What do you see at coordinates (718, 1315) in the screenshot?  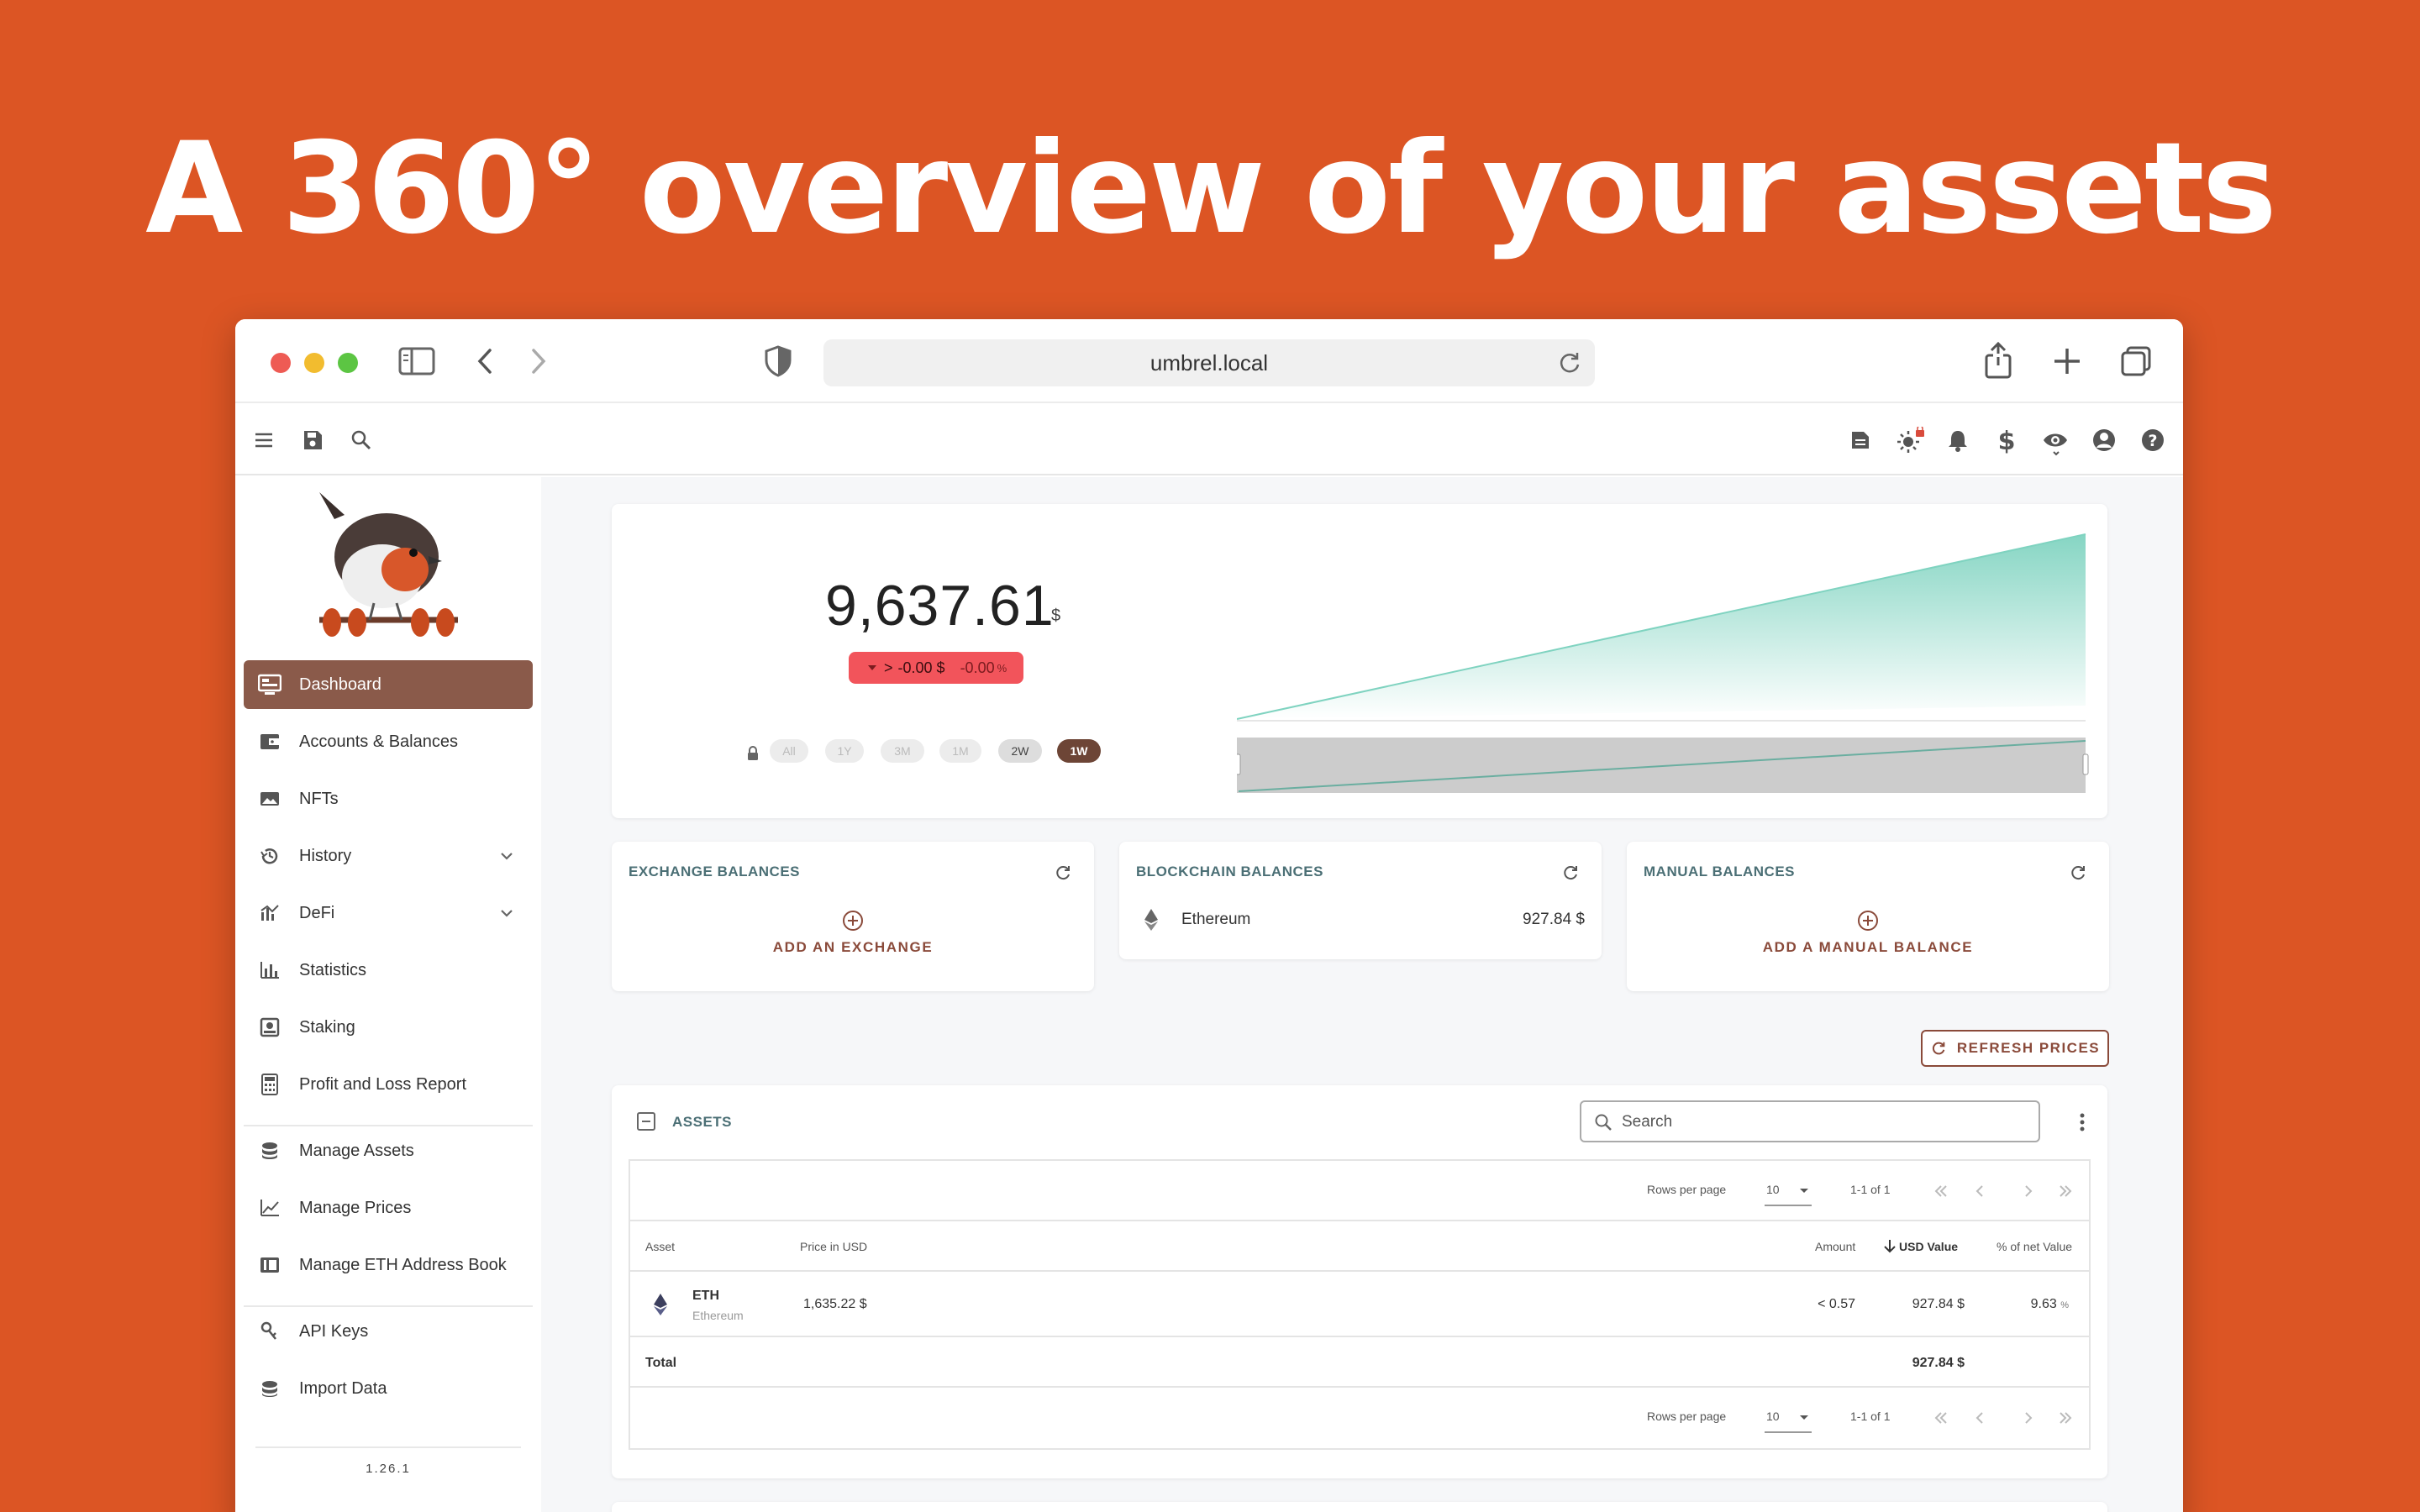 I see `asset-name: Ethereum` at bounding box center [718, 1315].